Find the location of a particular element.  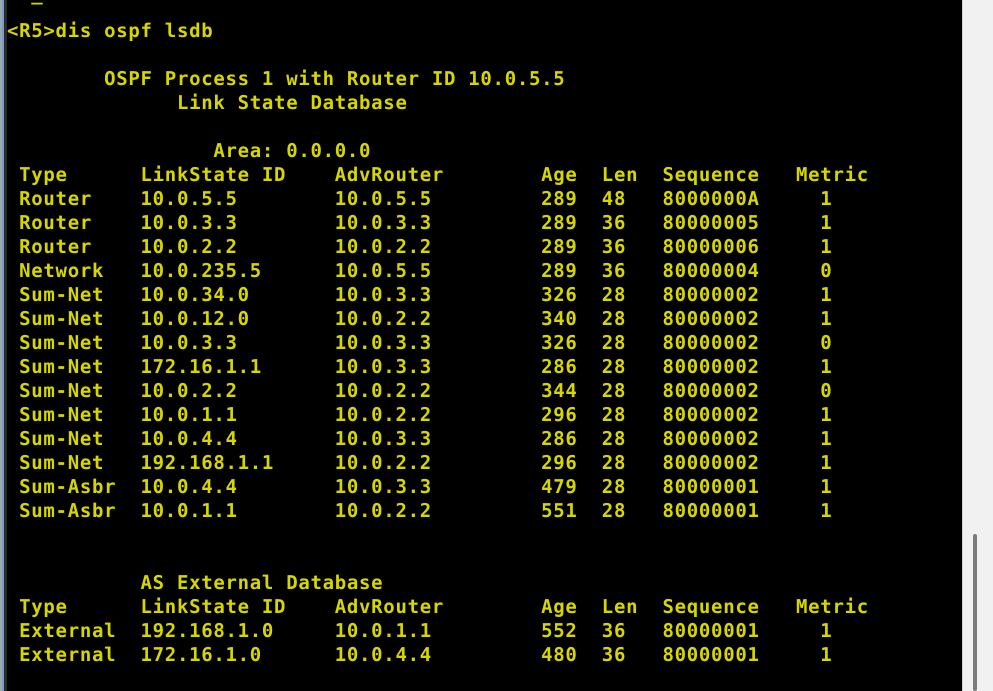

clipped-previous-line: _ is located at coordinates (484, 3).